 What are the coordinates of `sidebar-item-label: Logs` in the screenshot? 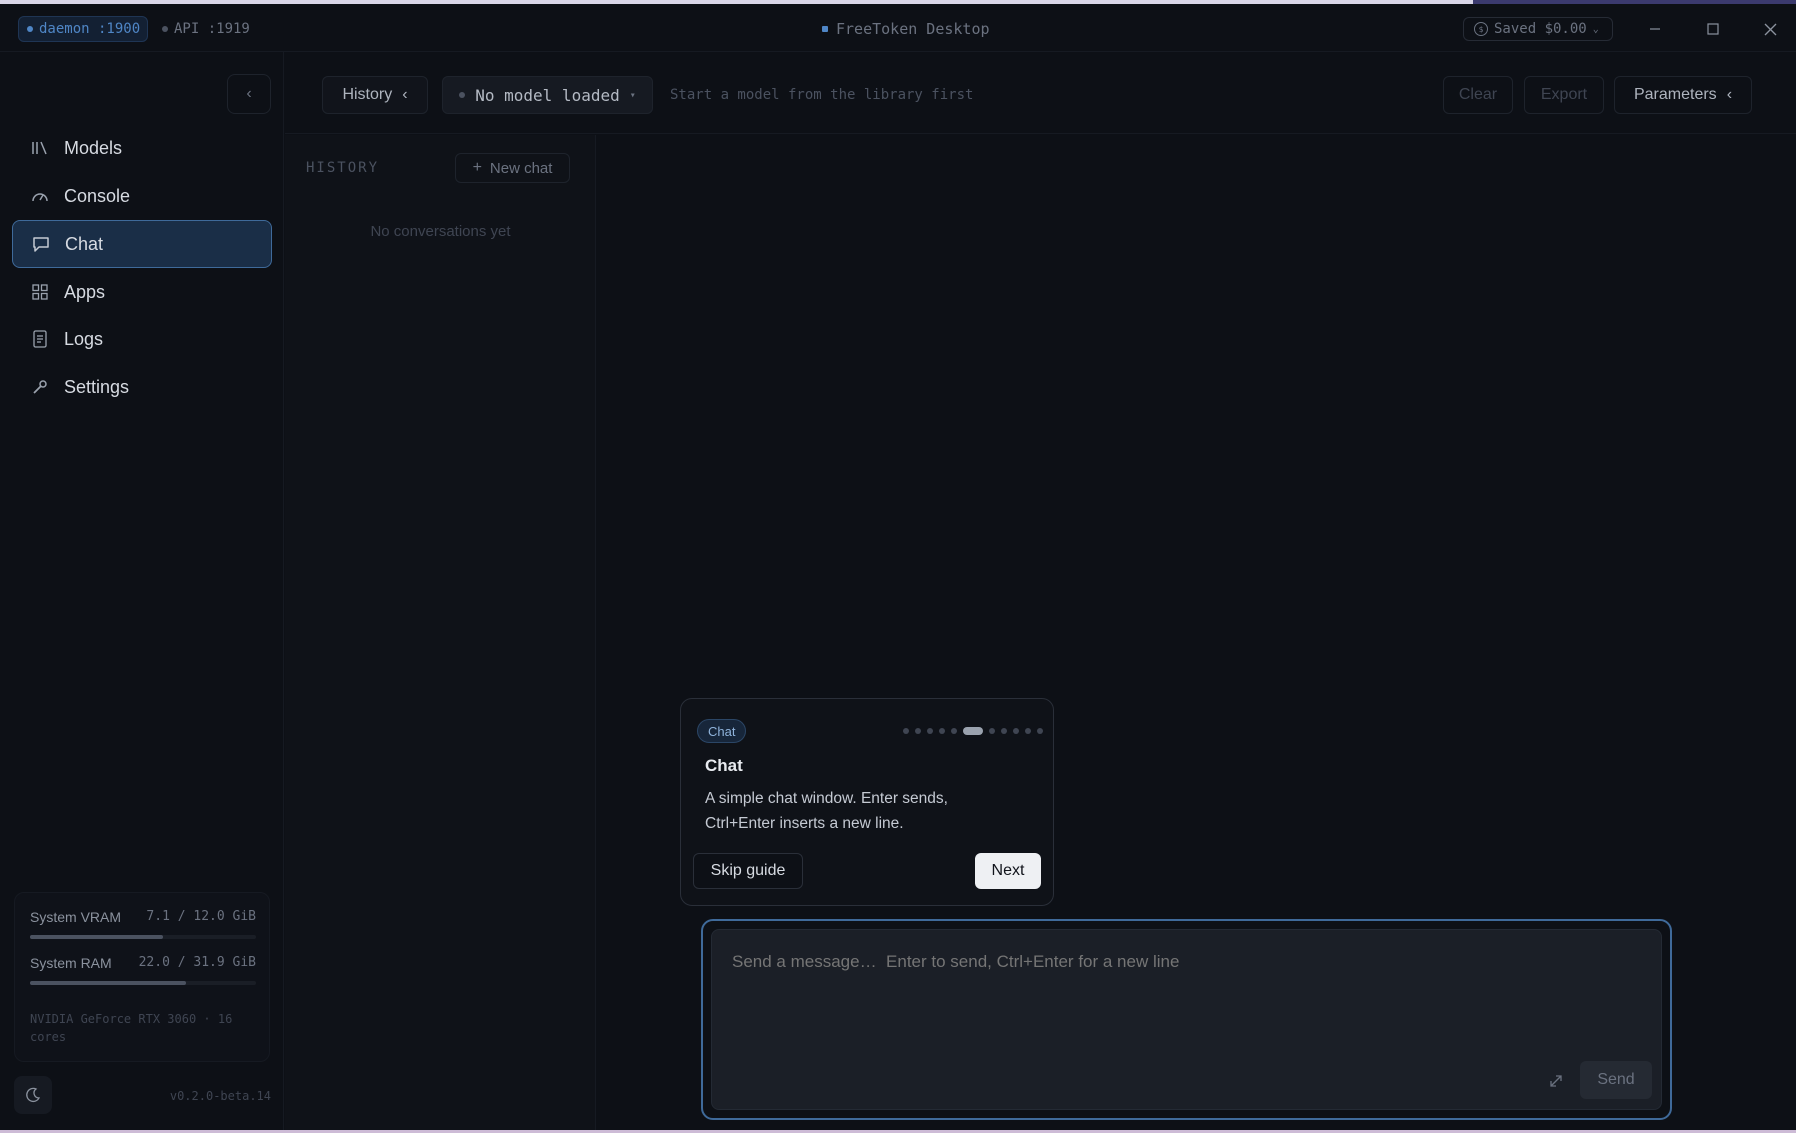 It's located at (84, 338).